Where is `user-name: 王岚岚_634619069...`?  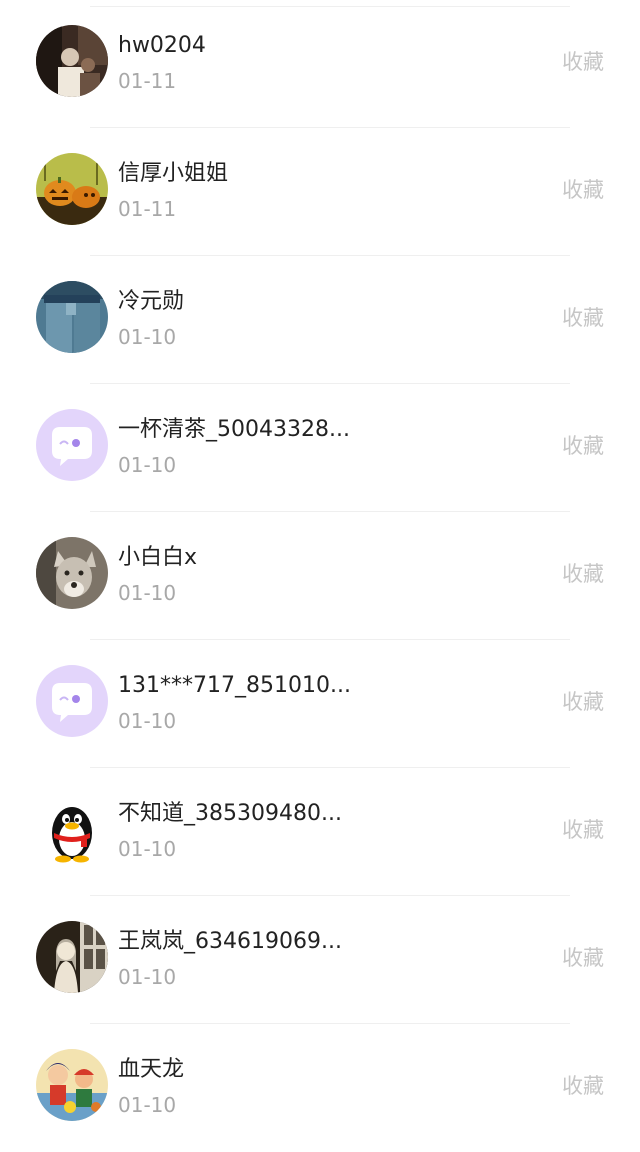
user-name: 王岚岚_634619069... is located at coordinates (230, 941).